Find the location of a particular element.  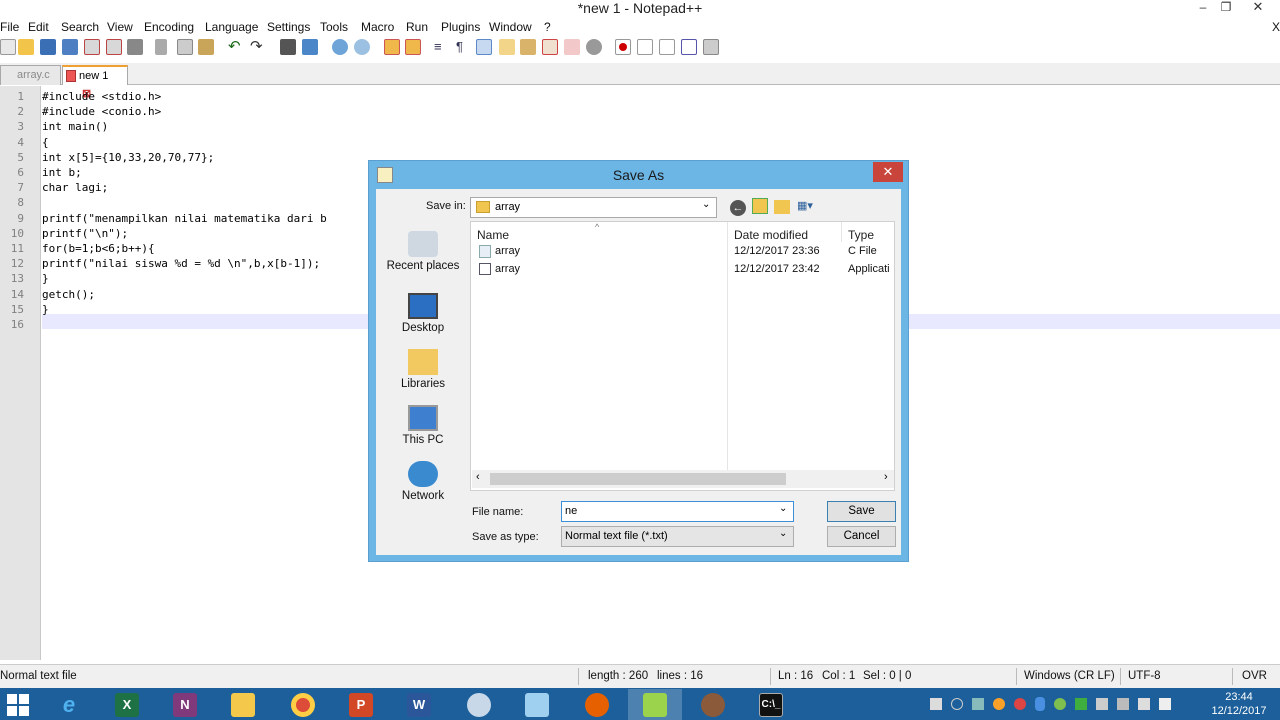

place-desktop: Desktop is located at coordinates (423, 313).